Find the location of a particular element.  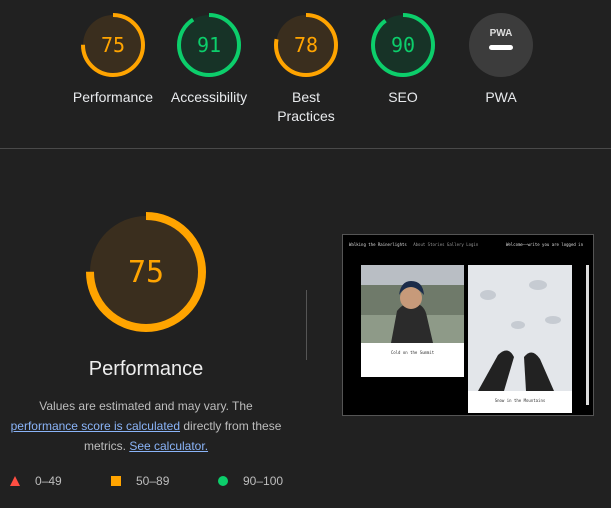

gauge-performance-label: Performance is located at coordinates (113, 97).